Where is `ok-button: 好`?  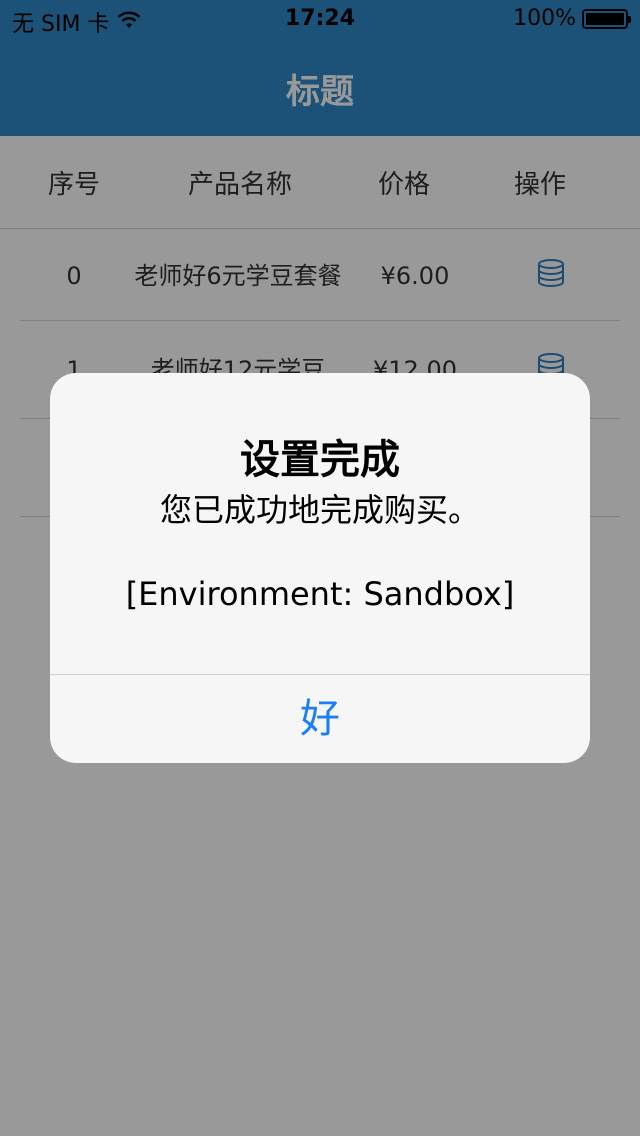
ok-button: 好 is located at coordinates (320, 719).